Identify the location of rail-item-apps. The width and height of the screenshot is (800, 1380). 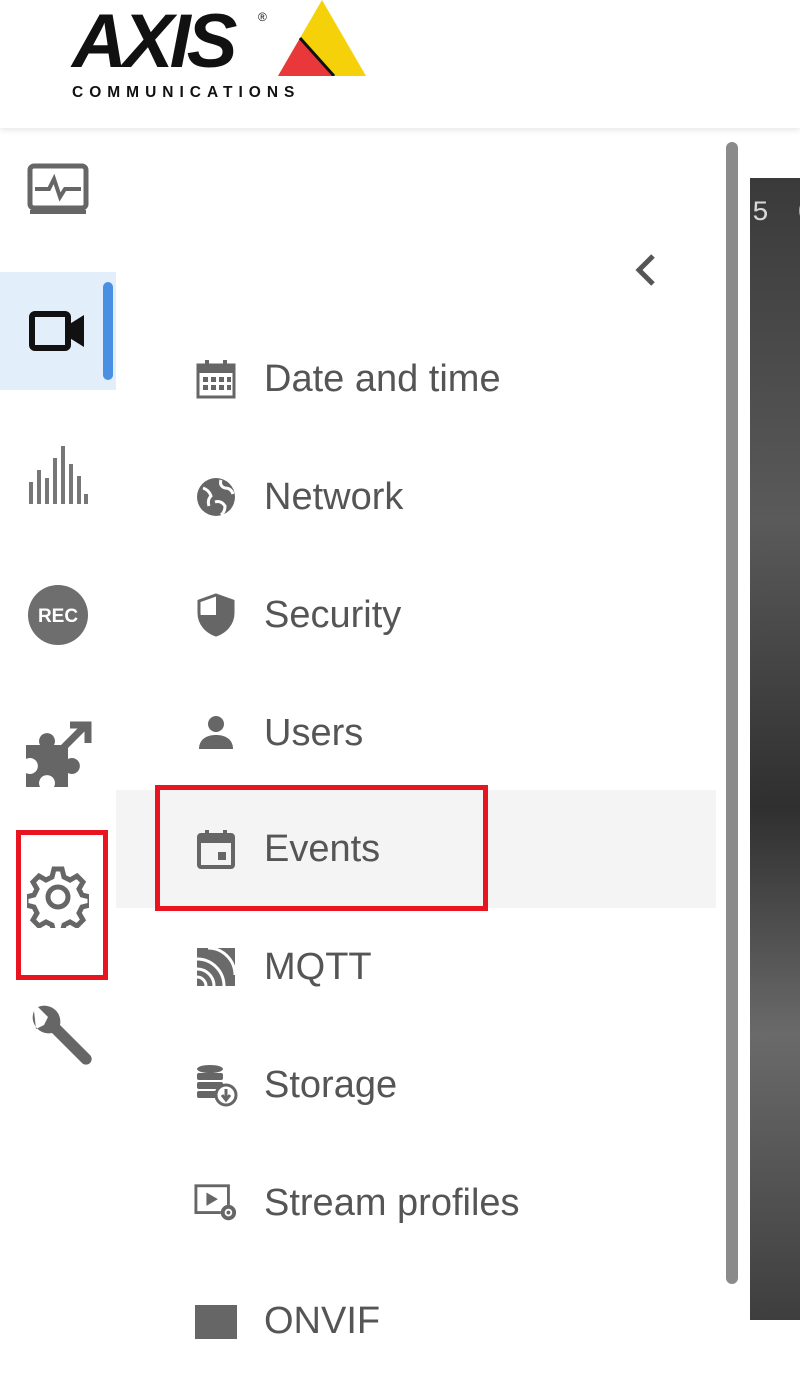
(58, 755).